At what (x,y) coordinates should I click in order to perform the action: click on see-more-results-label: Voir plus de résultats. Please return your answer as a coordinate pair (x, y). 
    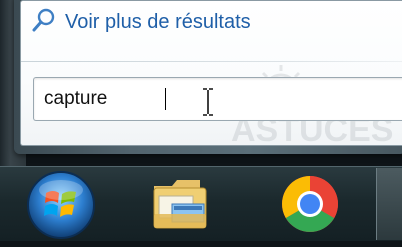
    Looking at the image, I should click on (158, 21).